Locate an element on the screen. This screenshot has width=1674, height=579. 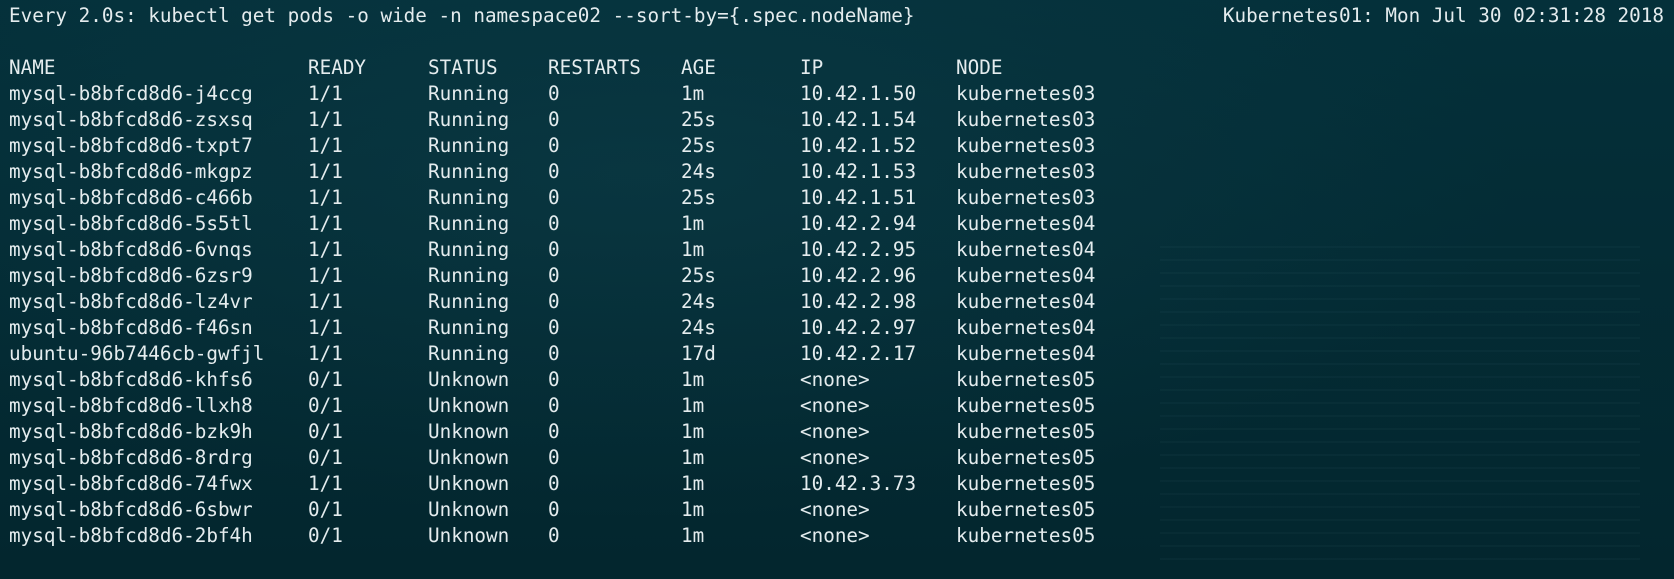
column-header-node: NODE is located at coordinates (979, 67).